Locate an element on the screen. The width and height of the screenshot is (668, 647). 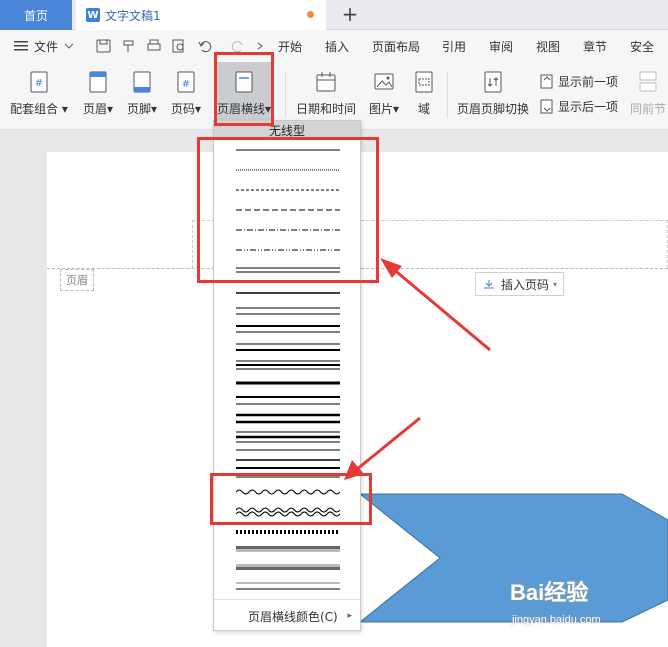
baidu-watermark: Bai经验 is located at coordinates (549, 592).